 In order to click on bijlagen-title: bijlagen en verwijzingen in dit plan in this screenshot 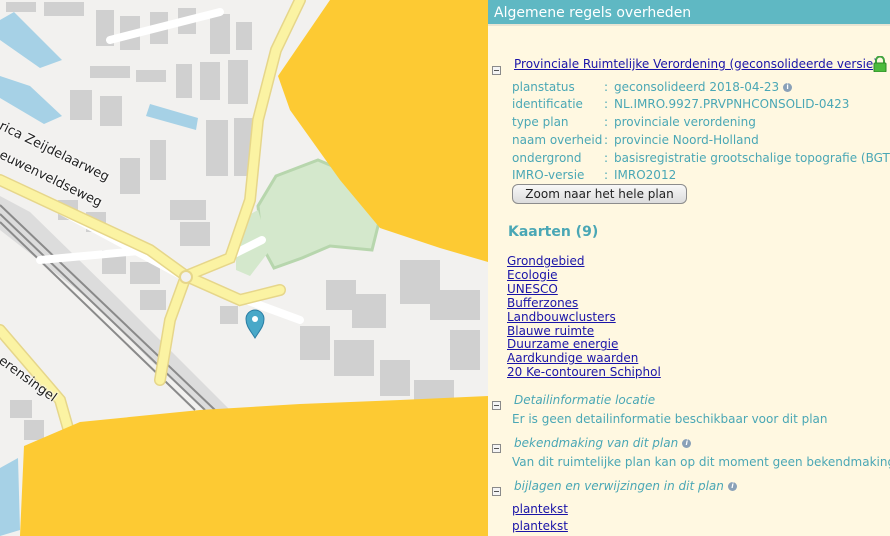, I will do `click(619, 486)`.